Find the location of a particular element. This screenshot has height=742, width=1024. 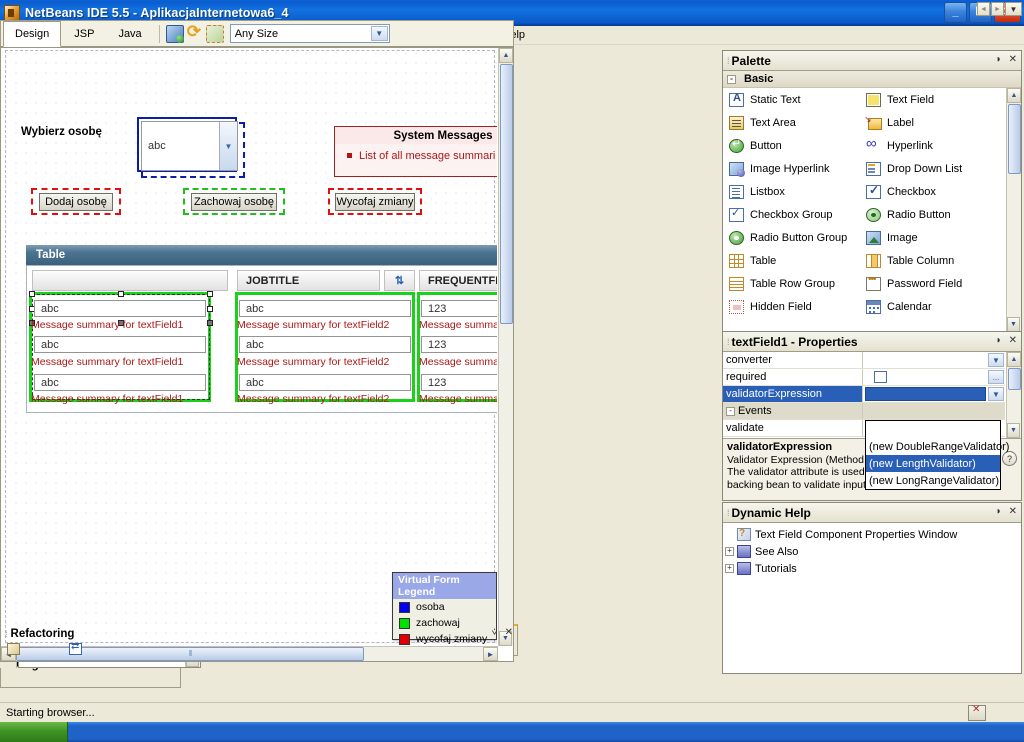

dynamic-help-item: + See Also is located at coordinates (872, 551).